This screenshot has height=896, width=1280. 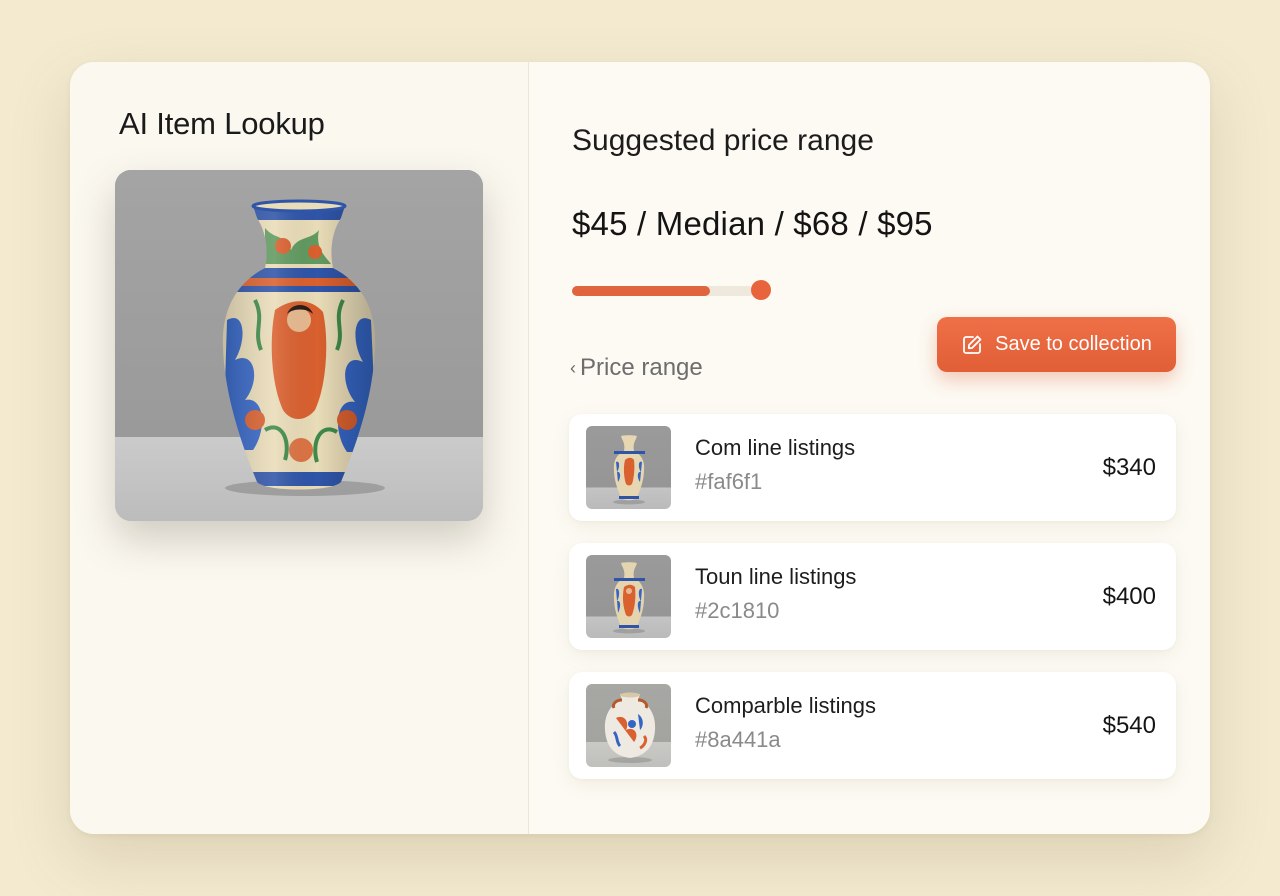 I want to click on edit-icon, so click(x=972, y=345).